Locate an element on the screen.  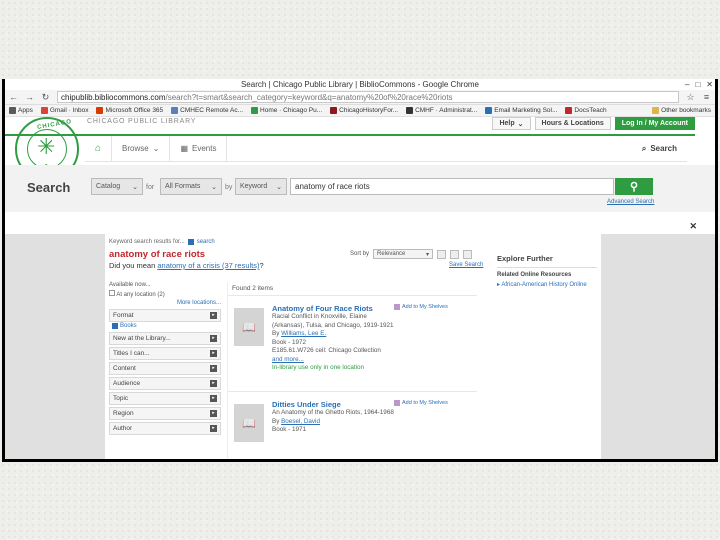
catalog-select: Catalog ⌄ is located at coordinates (117, 186).